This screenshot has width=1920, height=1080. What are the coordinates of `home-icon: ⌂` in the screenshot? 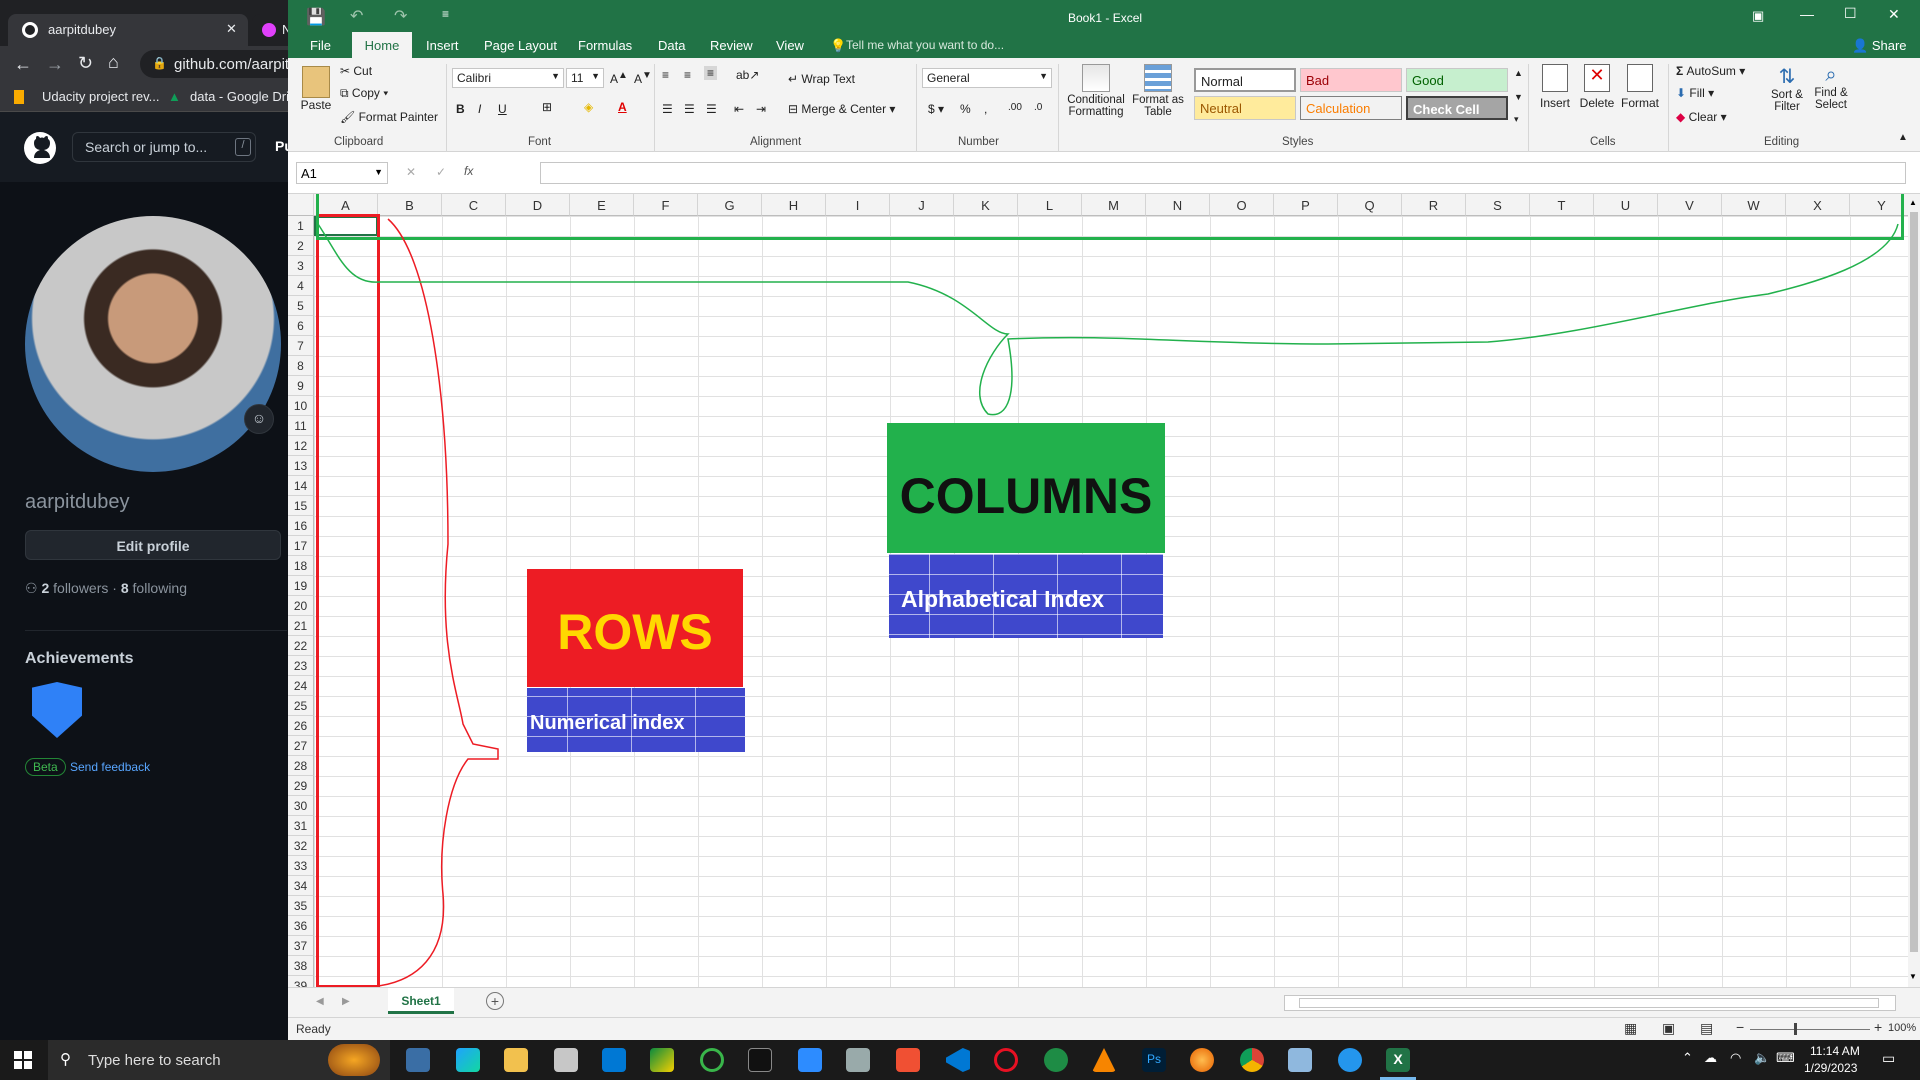 It's located at (113, 62).